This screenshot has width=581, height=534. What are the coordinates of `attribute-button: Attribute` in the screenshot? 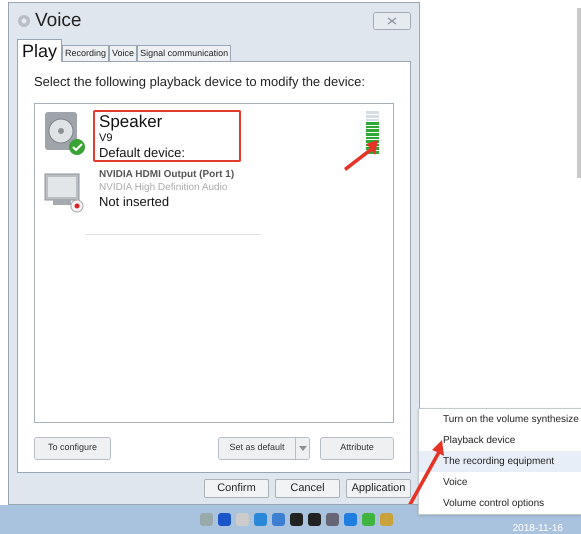 It's located at (357, 448).